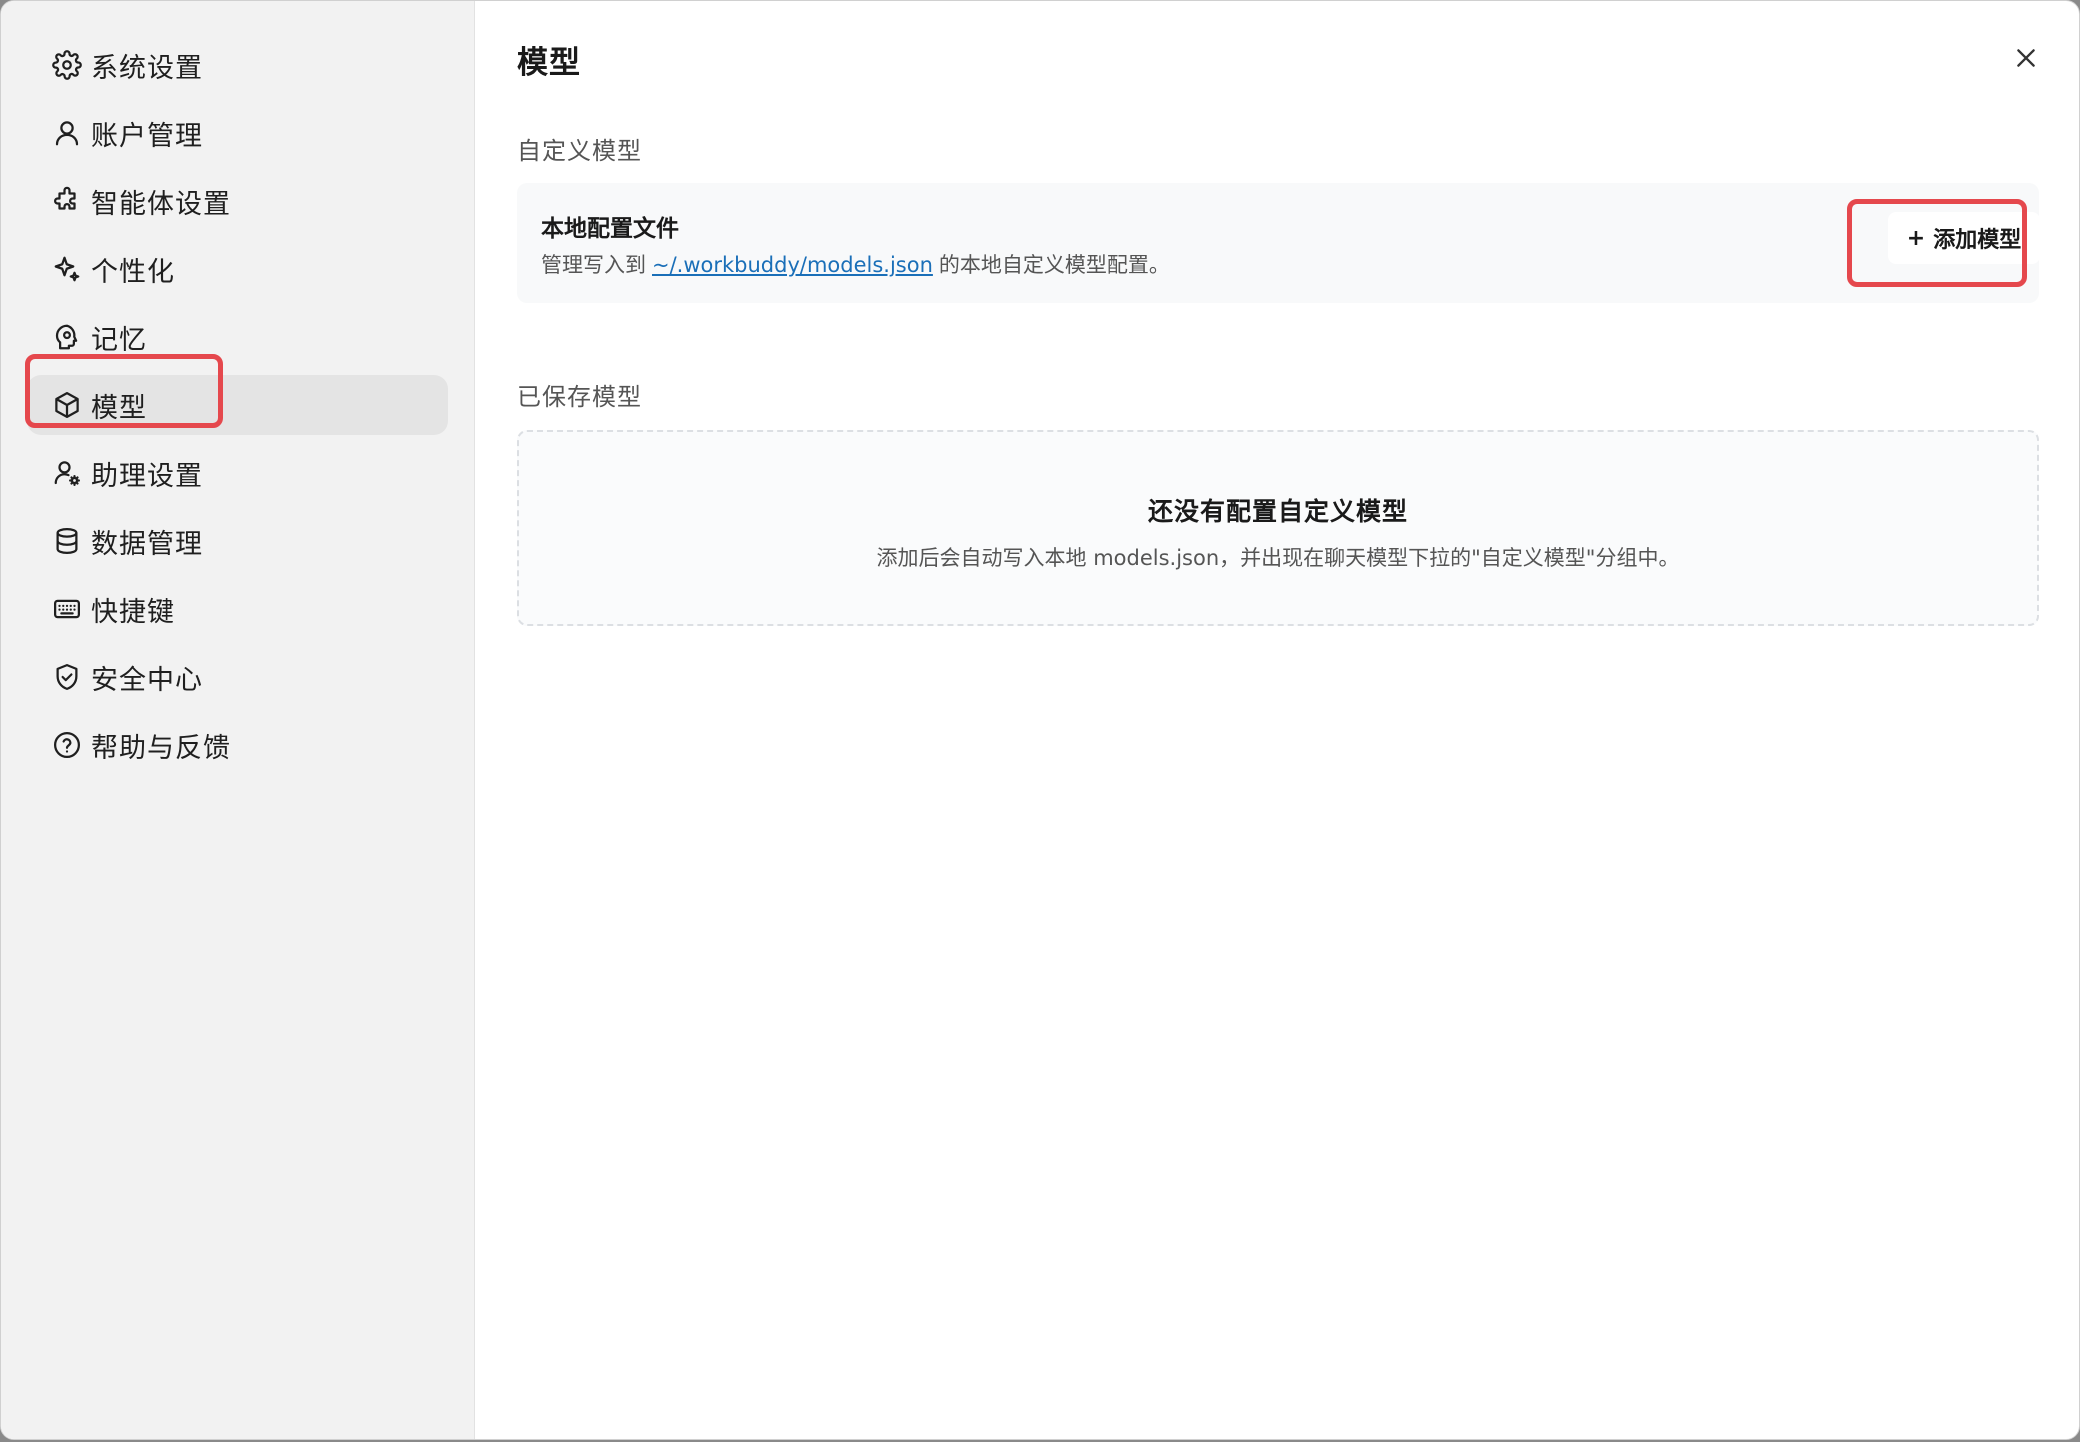 This screenshot has width=2080, height=1442. I want to click on sidebar-item-agent: 智能体设置, so click(237, 201).